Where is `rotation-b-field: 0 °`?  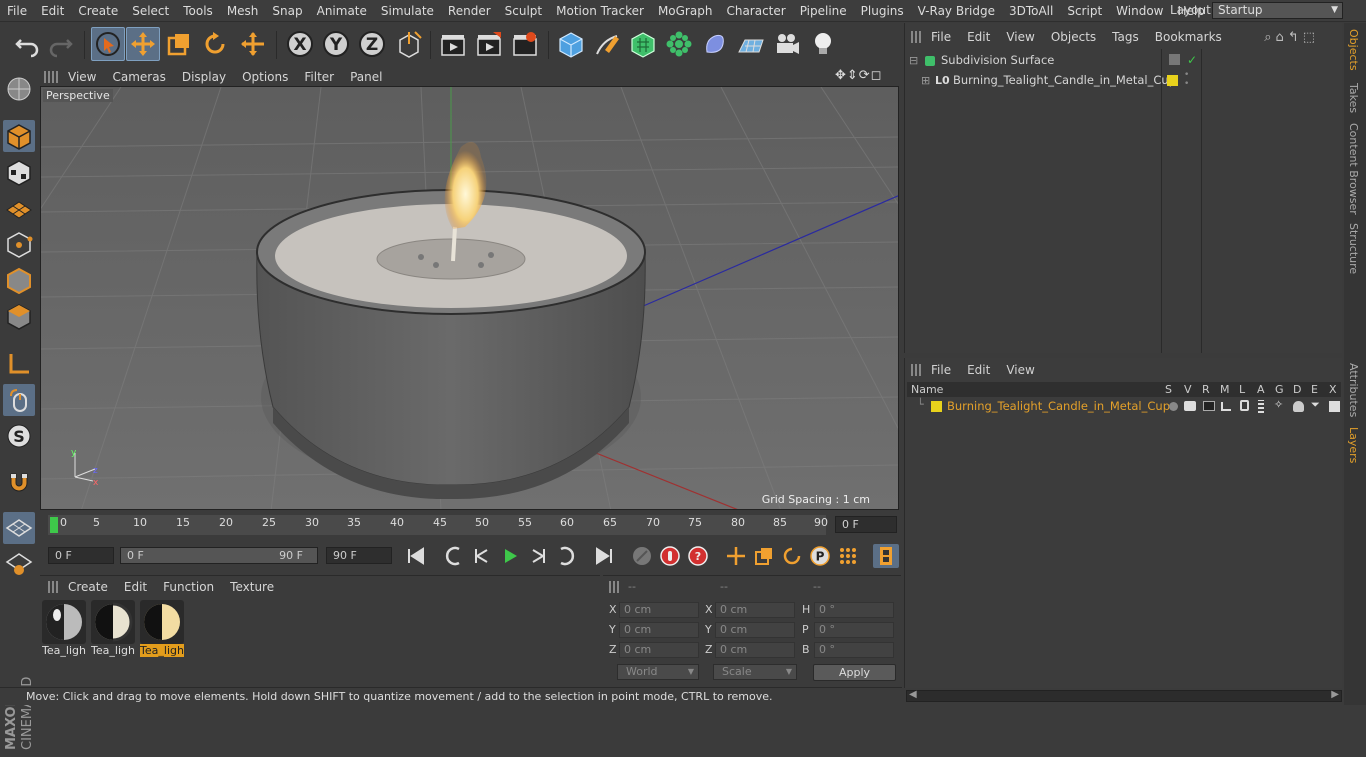 rotation-b-field: 0 ° is located at coordinates (854, 650).